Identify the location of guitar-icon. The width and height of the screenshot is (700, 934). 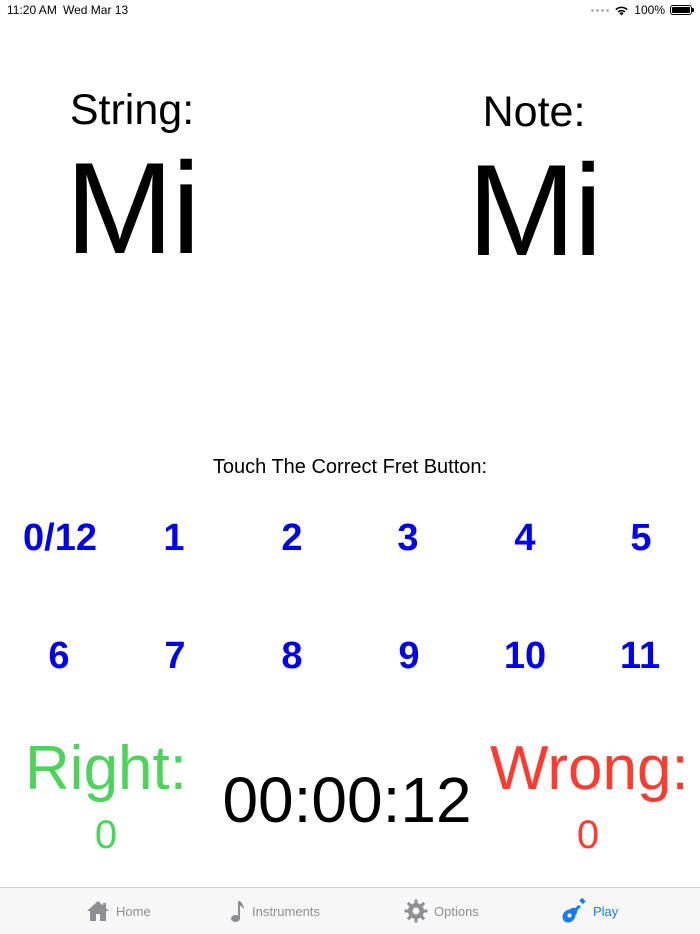
(574, 910).